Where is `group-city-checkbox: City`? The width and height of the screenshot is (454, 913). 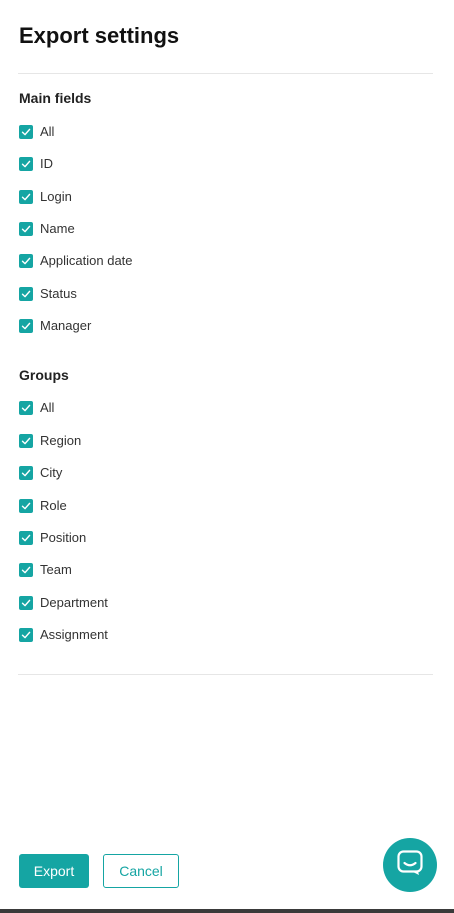 group-city-checkbox: City is located at coordinates (40, 473).